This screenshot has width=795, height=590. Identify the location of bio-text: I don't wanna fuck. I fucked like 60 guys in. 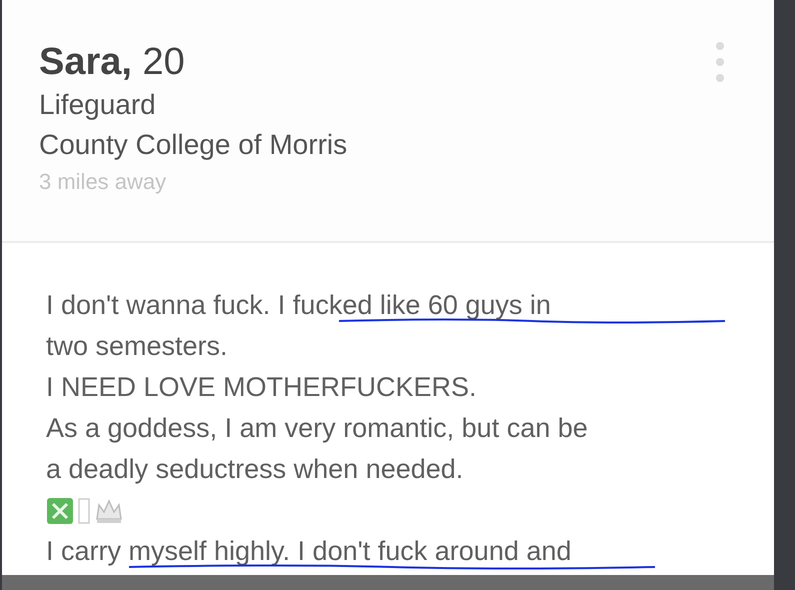
(298, 305).